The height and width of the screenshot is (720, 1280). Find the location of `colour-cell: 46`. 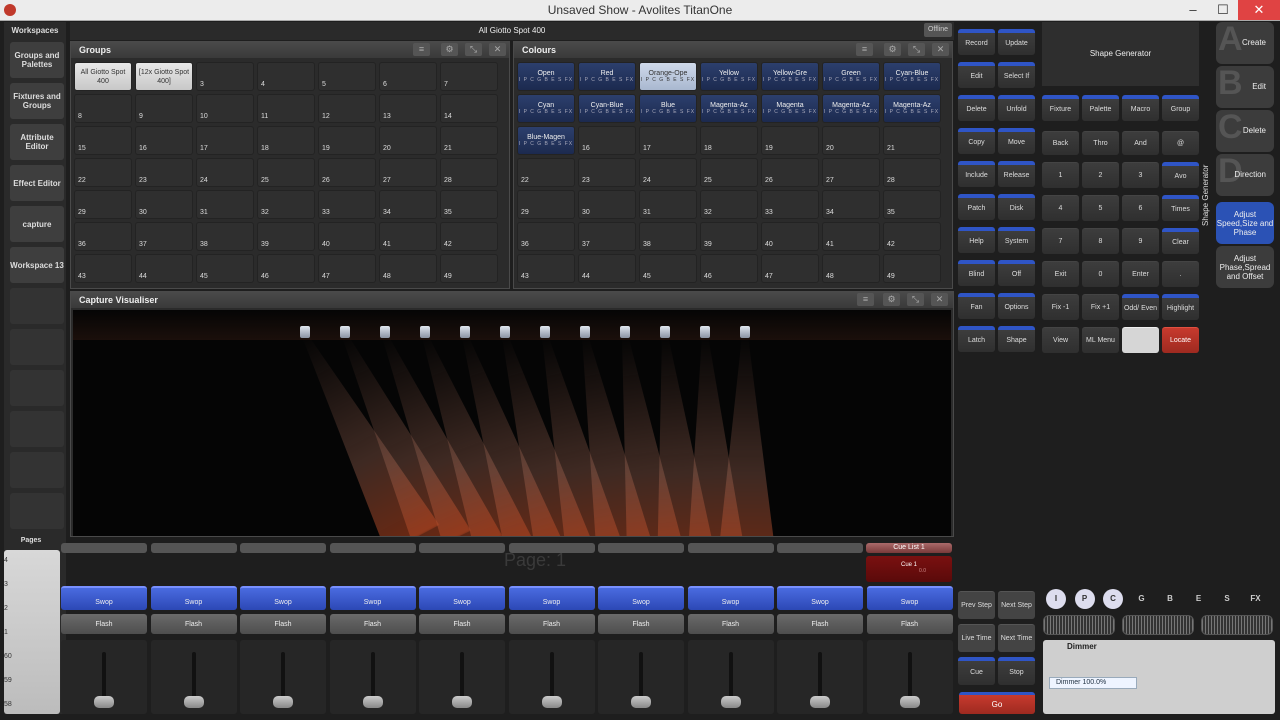

colour-cell: 46 is located at coordinates (729, 268).